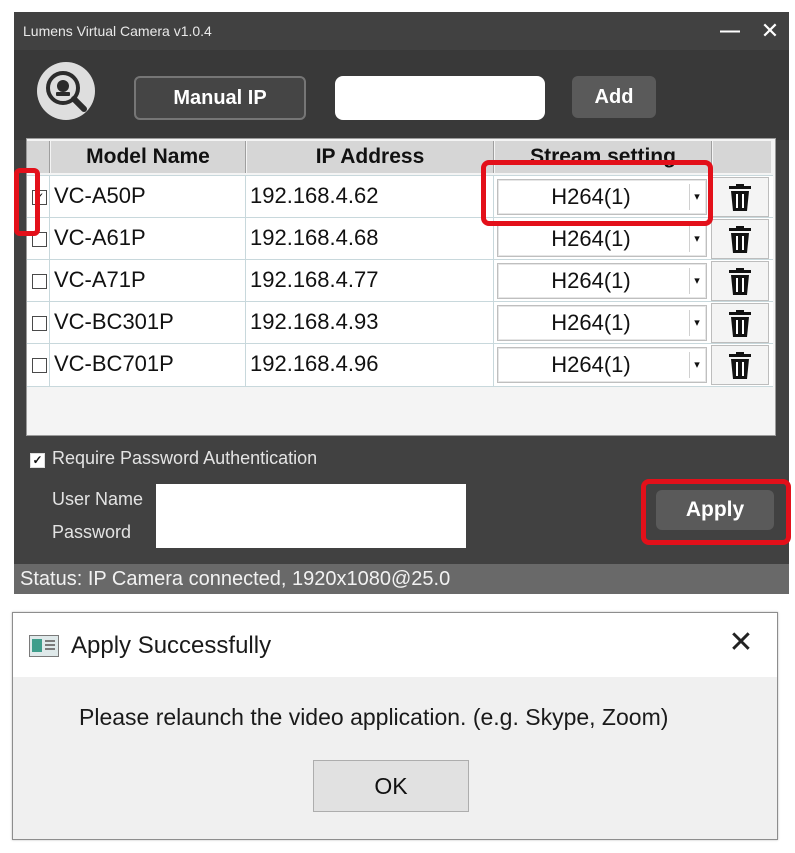  What do you see at coordinates (400, 322) in the screenshot?
I see `table-row: VC-BC301P 192.168.4.93 H264(1) ▾` at bounding box center [400, 322].